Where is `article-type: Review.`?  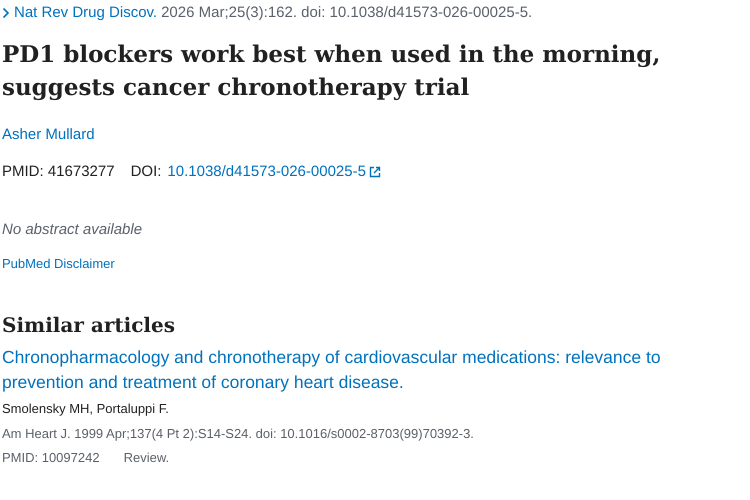
article-type: Review. is located at coordinates (147, 458).